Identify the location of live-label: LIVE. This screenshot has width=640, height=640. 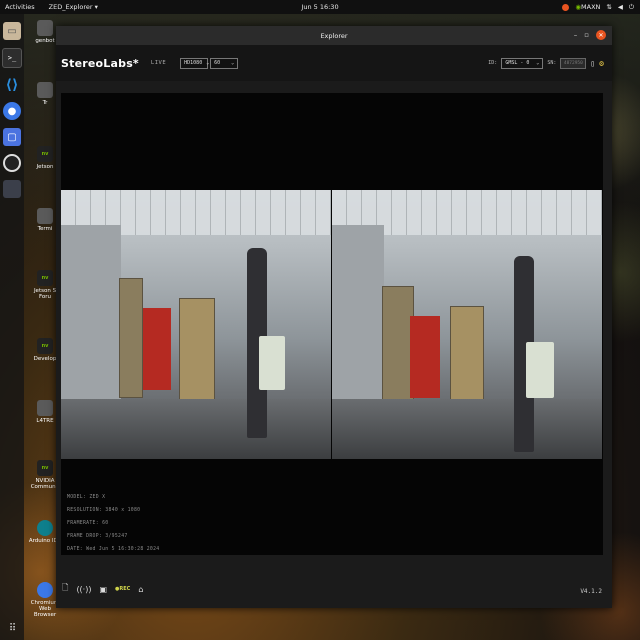
(158, 63).